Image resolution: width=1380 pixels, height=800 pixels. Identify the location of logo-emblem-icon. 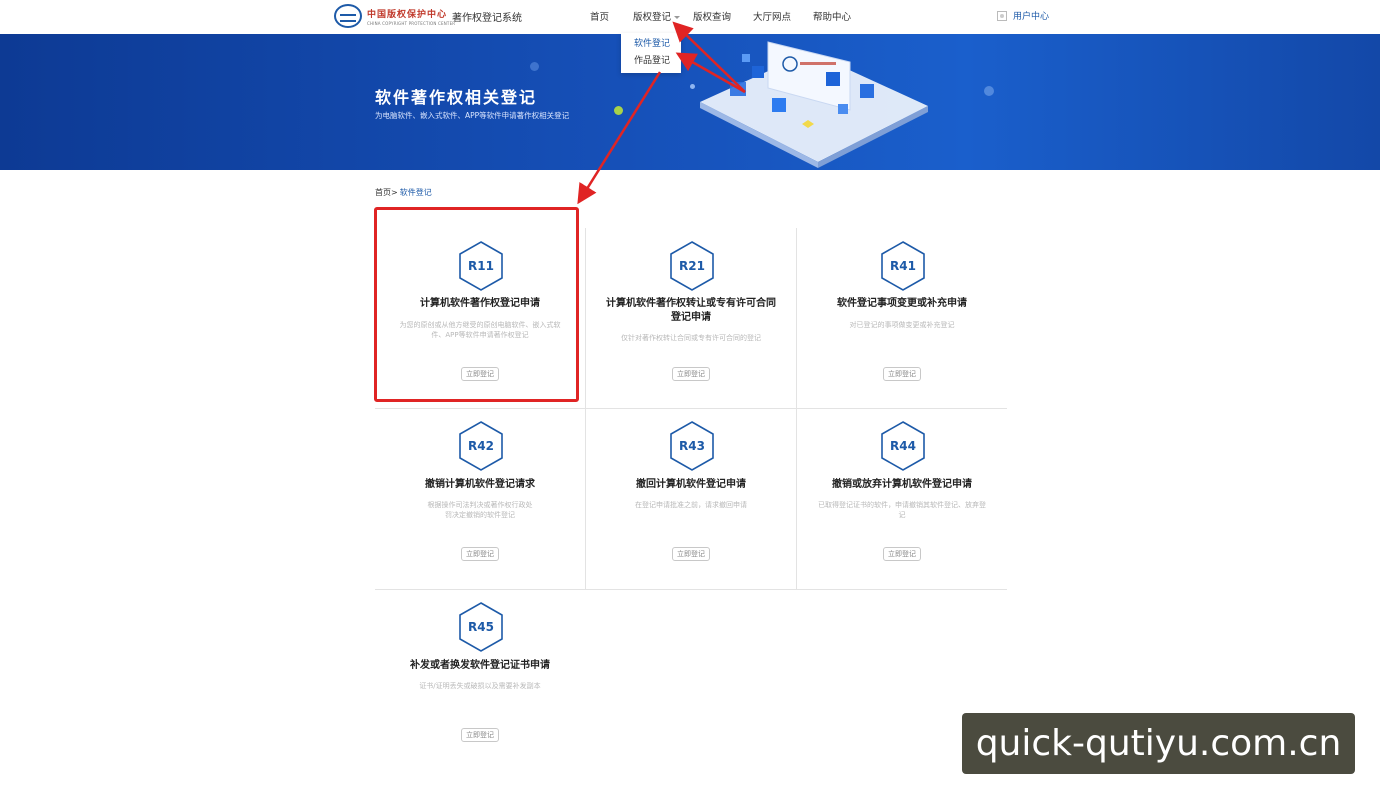
(348, 16).